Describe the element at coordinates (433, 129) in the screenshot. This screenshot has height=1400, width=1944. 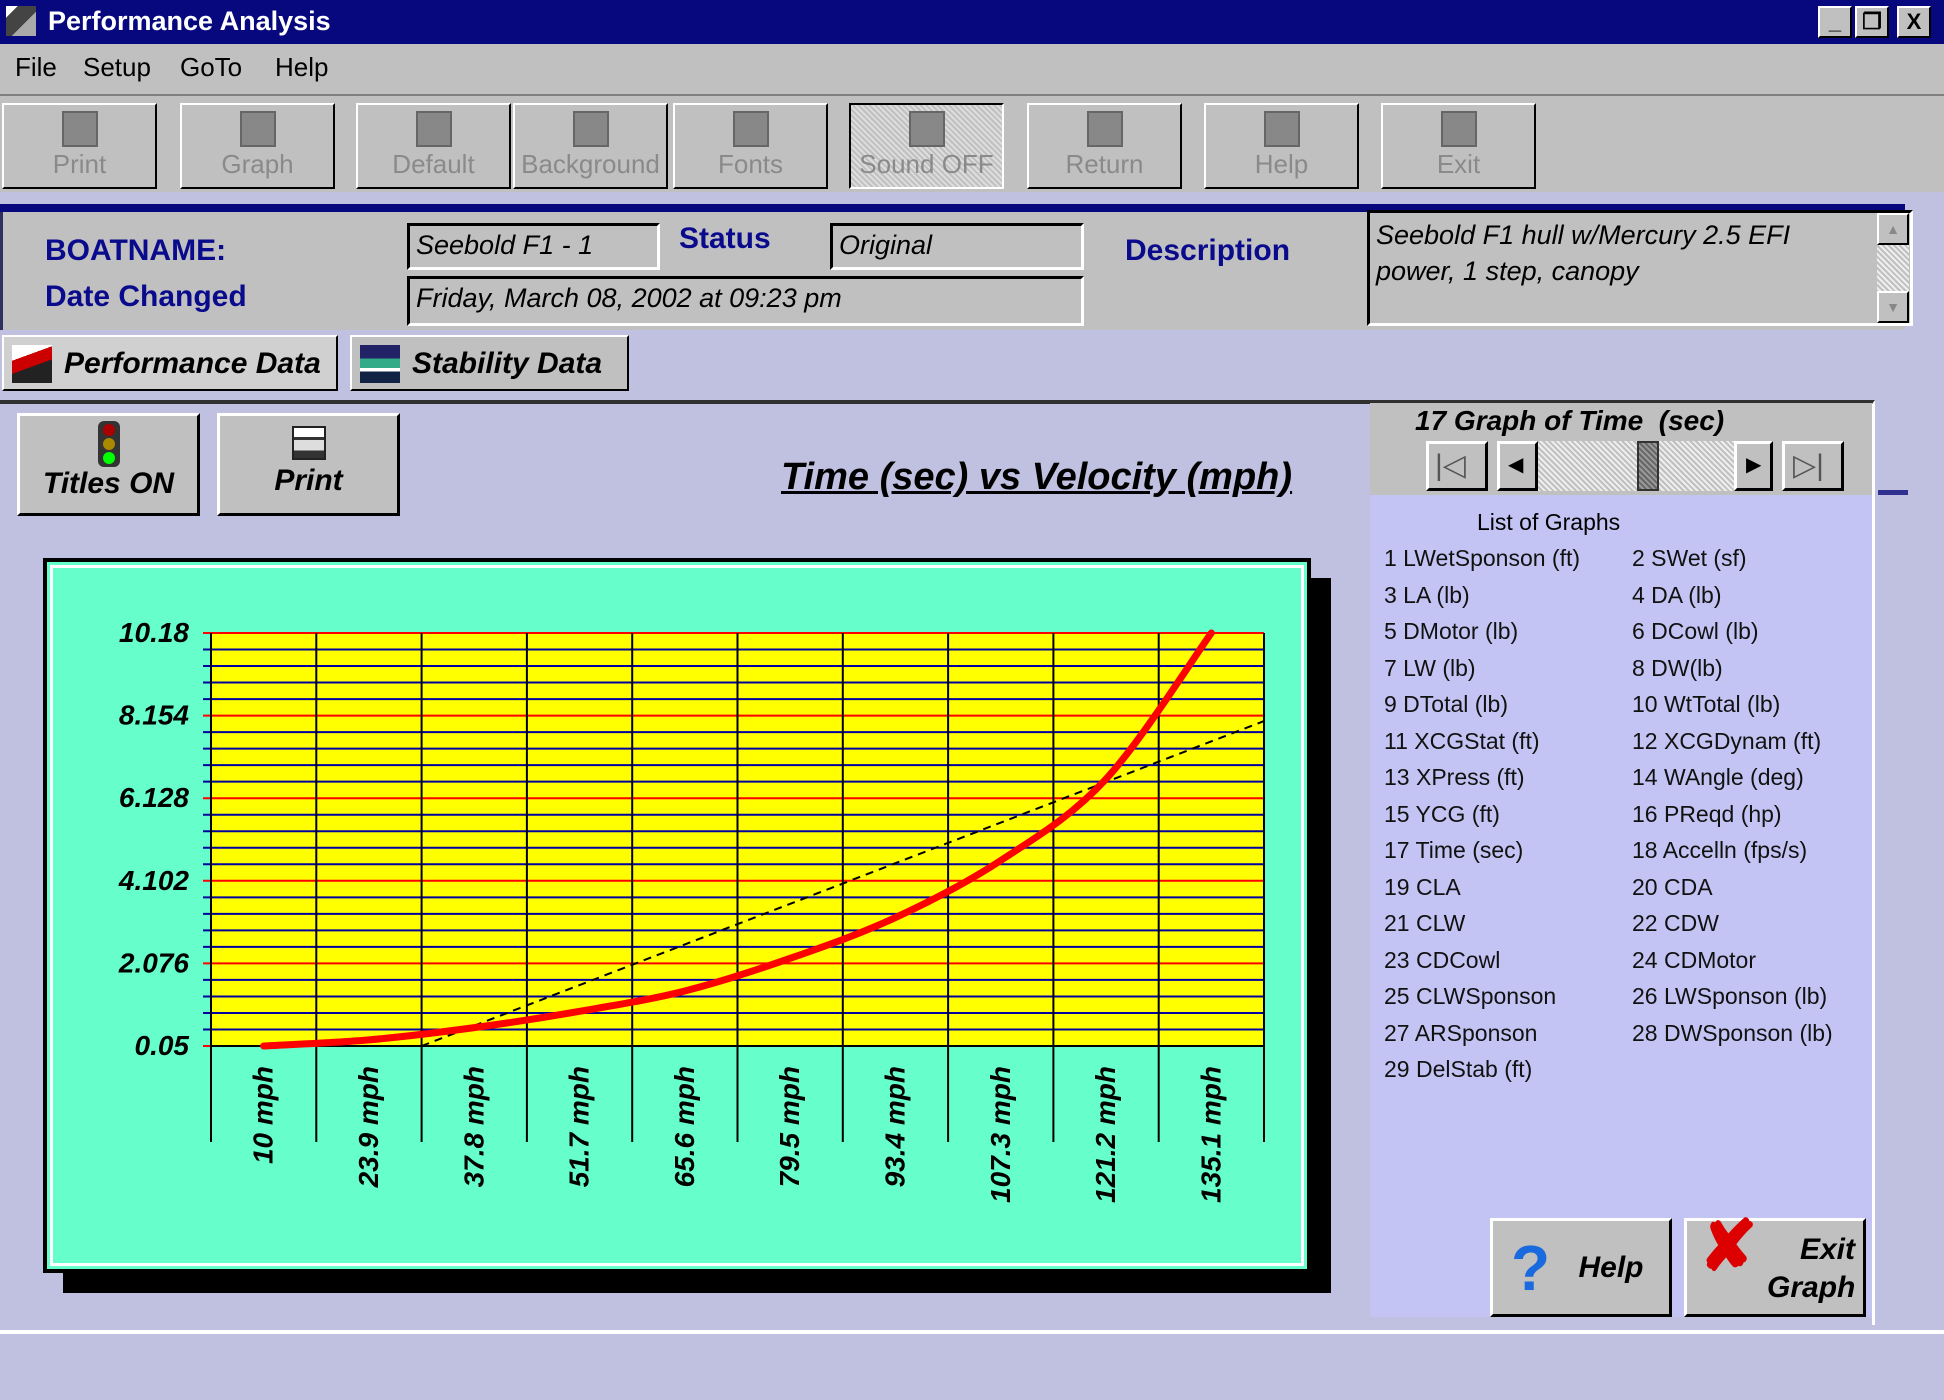
I see `document-icon` at that location.